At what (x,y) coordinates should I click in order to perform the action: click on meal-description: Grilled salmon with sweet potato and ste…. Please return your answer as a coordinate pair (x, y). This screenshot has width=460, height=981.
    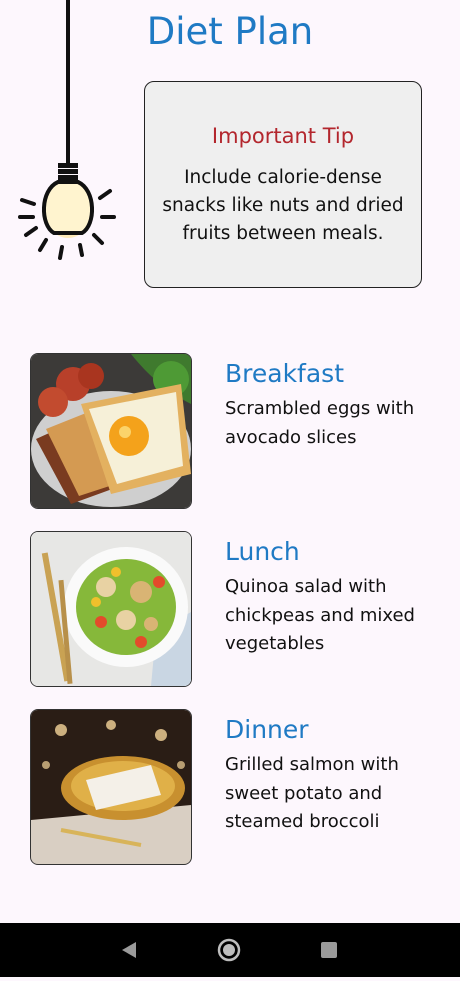
    Looking at the image, I should click on (312, 793).